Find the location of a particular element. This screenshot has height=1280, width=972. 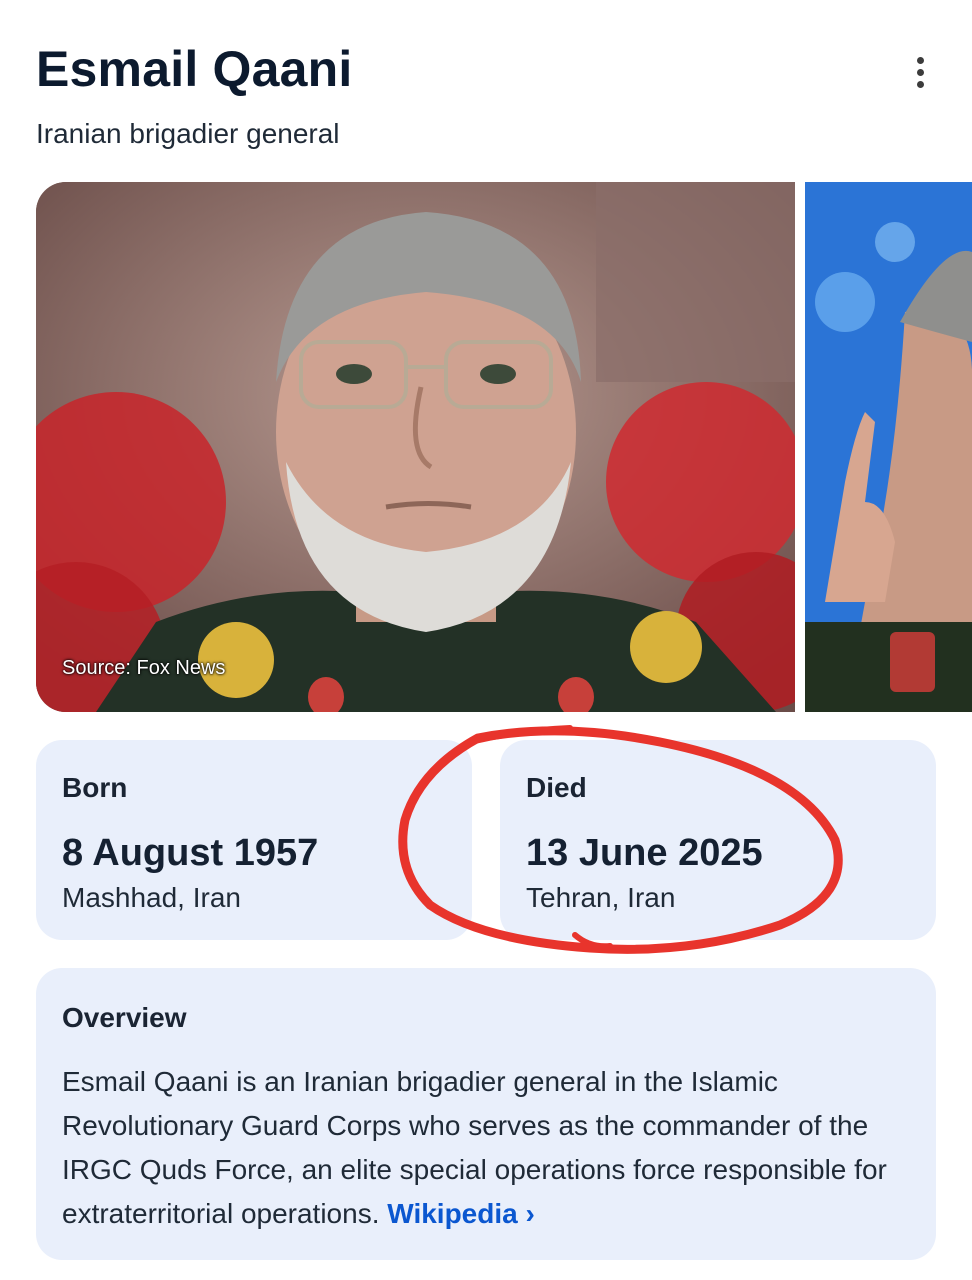

died-card: Died 13 June 2025 Tehran, Iran is located at coordinates (718, 840).